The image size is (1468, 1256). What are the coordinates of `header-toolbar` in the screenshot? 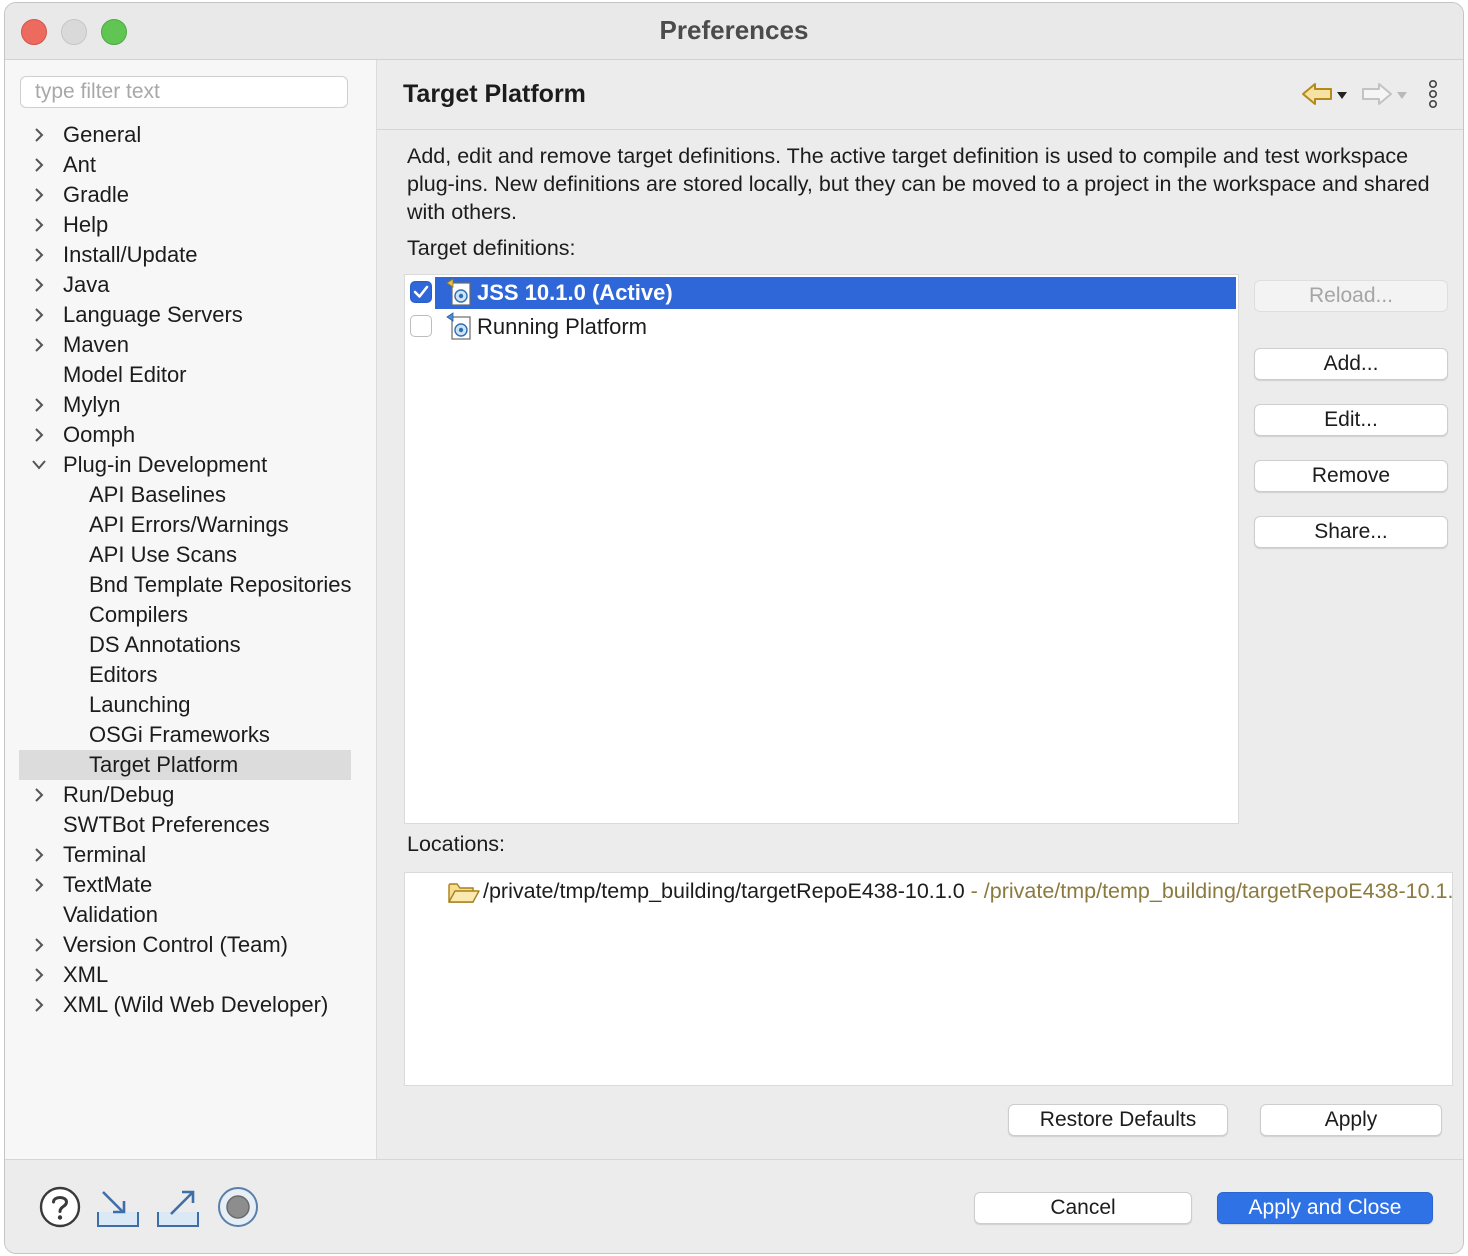 It's located at (1371, 94).